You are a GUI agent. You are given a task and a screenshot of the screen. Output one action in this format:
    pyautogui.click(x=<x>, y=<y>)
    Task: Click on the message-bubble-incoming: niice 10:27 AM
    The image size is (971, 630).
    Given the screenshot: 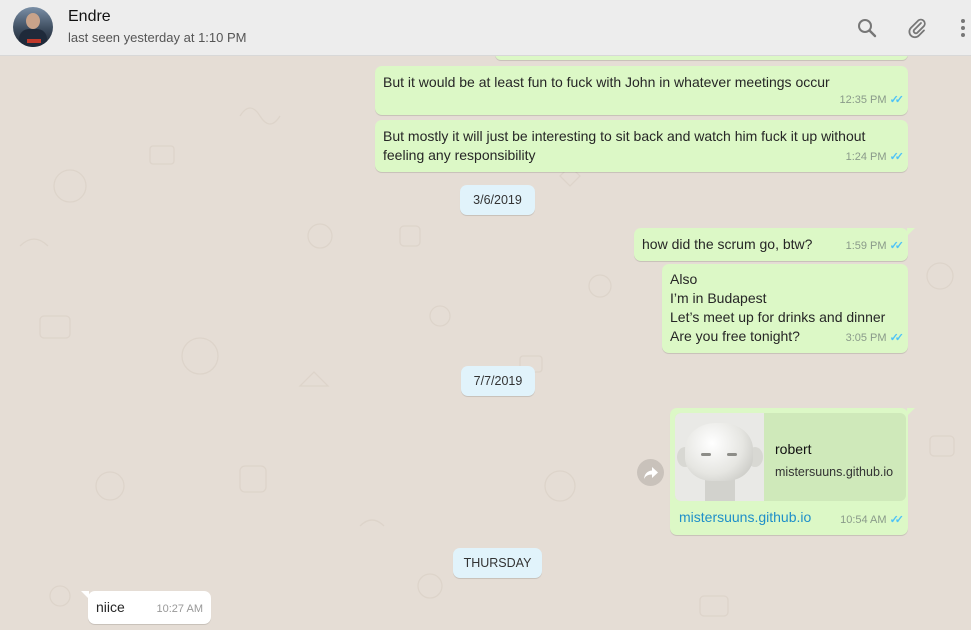 What is the action you would take?
    pyautogui.click(x=146, y=607)
    